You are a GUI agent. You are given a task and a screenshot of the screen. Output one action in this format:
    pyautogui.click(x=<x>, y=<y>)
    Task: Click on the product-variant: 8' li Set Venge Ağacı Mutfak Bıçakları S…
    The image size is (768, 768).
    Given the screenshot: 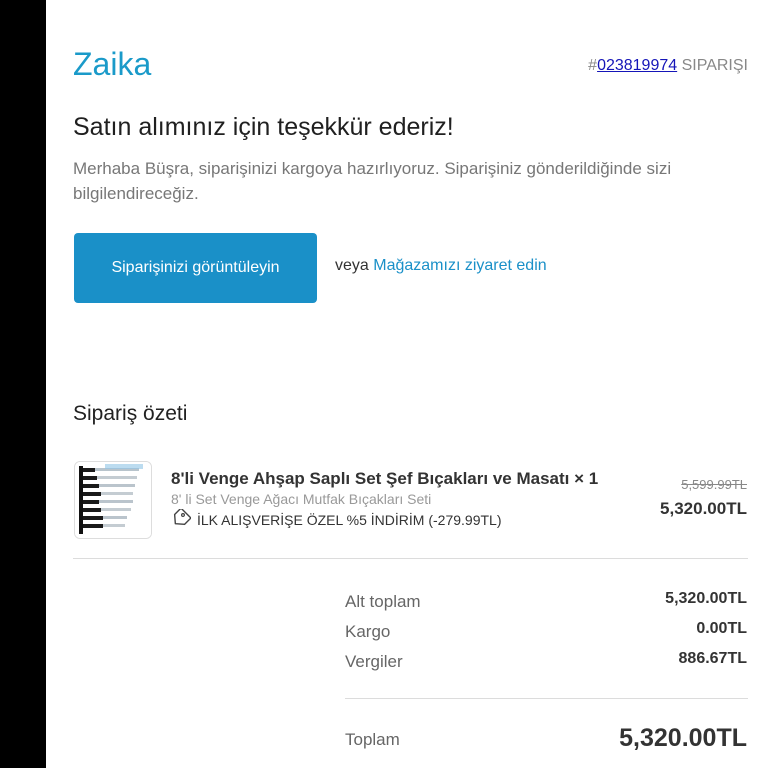 What is the action you would take?
    pyautogui.click(x=301, y=499)
    